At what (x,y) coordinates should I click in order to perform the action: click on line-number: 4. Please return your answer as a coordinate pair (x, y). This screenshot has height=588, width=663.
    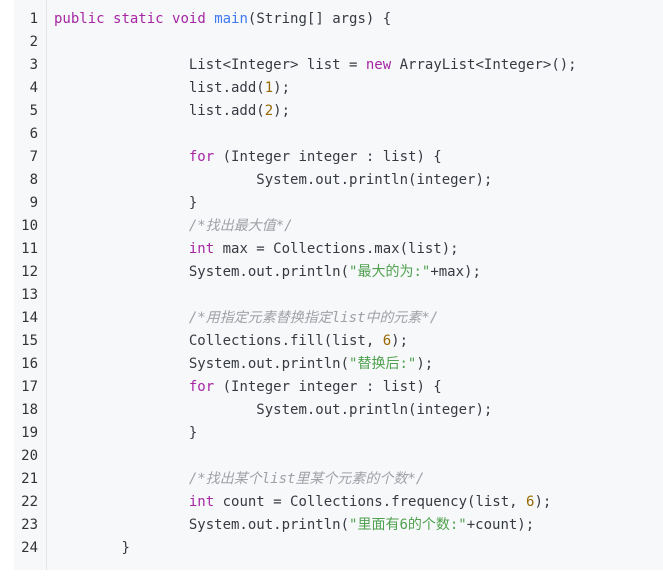
    Looking at the image, I should click on (33, 88).